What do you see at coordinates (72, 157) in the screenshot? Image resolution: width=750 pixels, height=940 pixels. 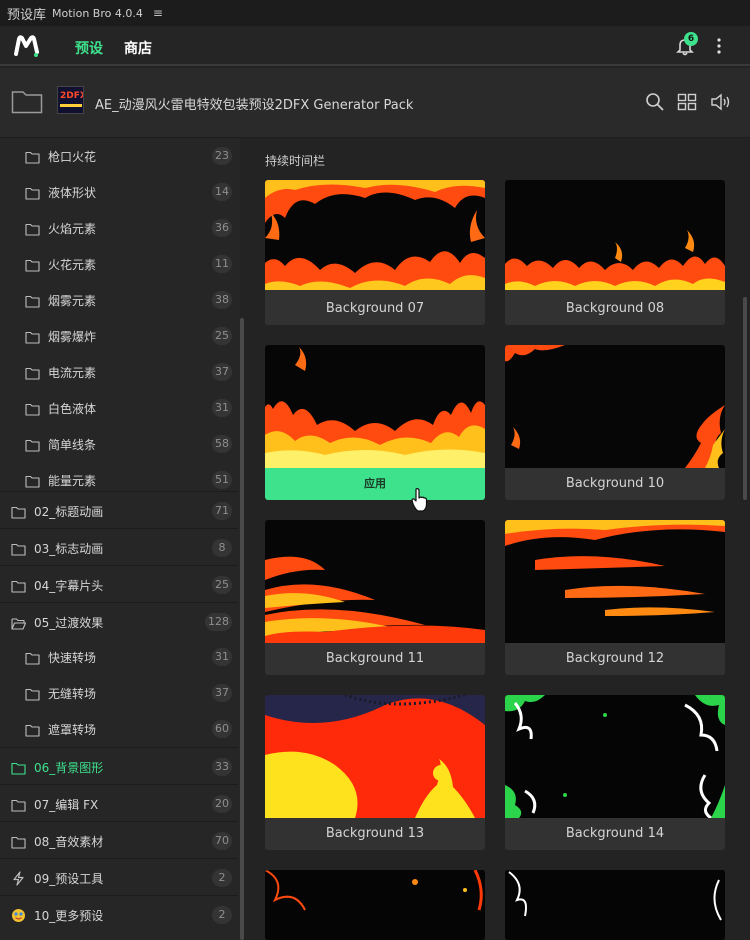 I see `sidebar-item-label: 枪口火花` at bounding box center [72, 157].